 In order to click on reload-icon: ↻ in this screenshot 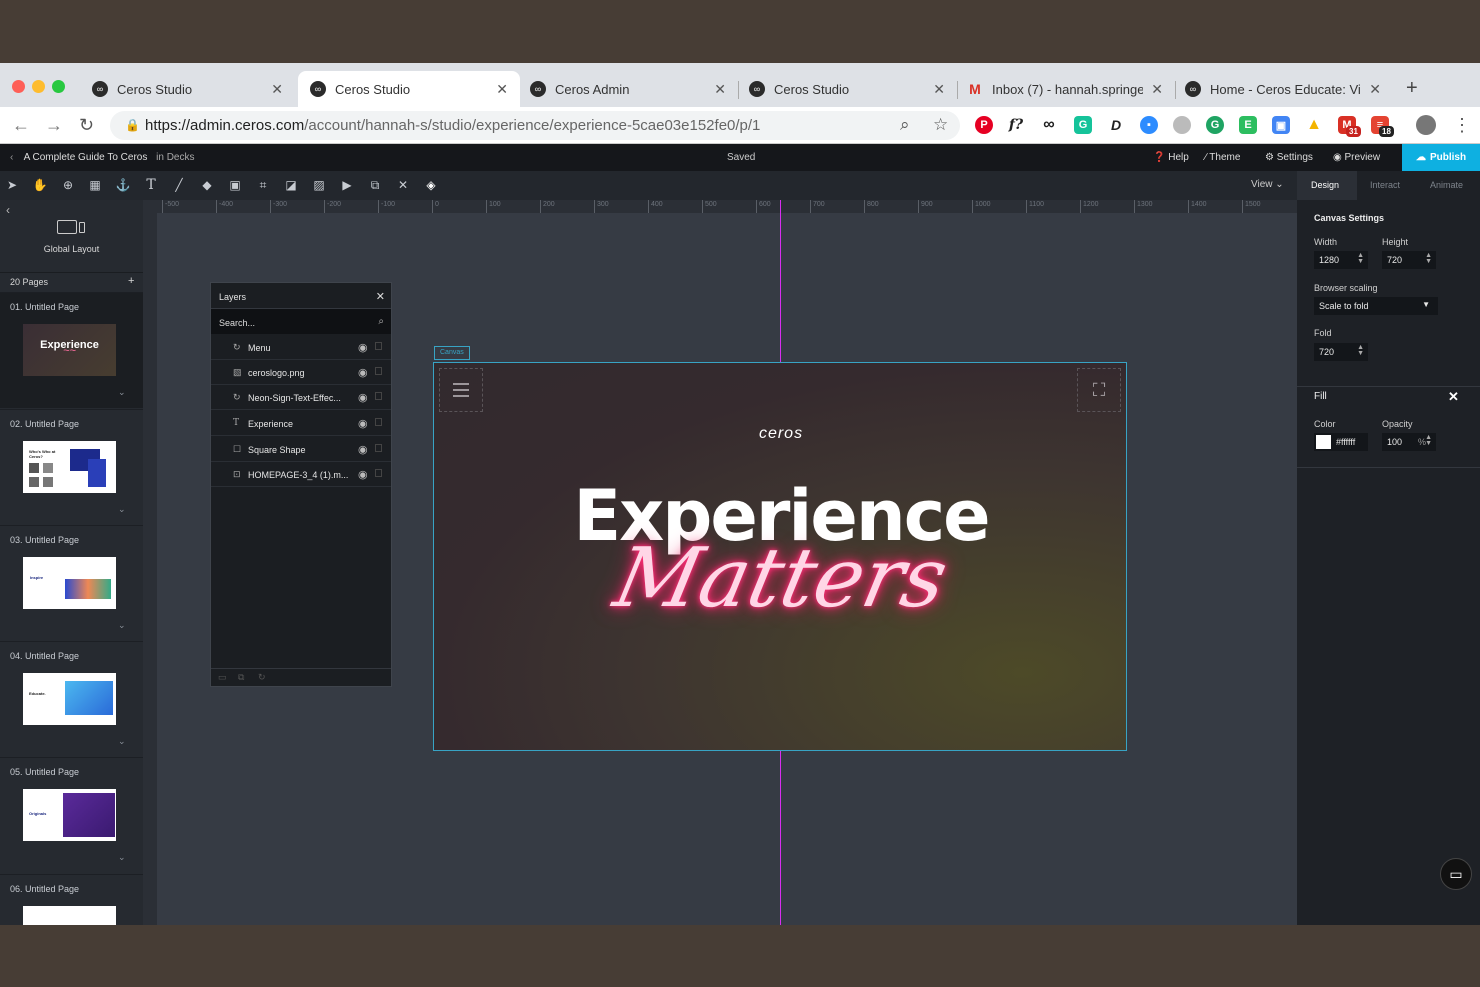, I will do `click(86, 125)`.